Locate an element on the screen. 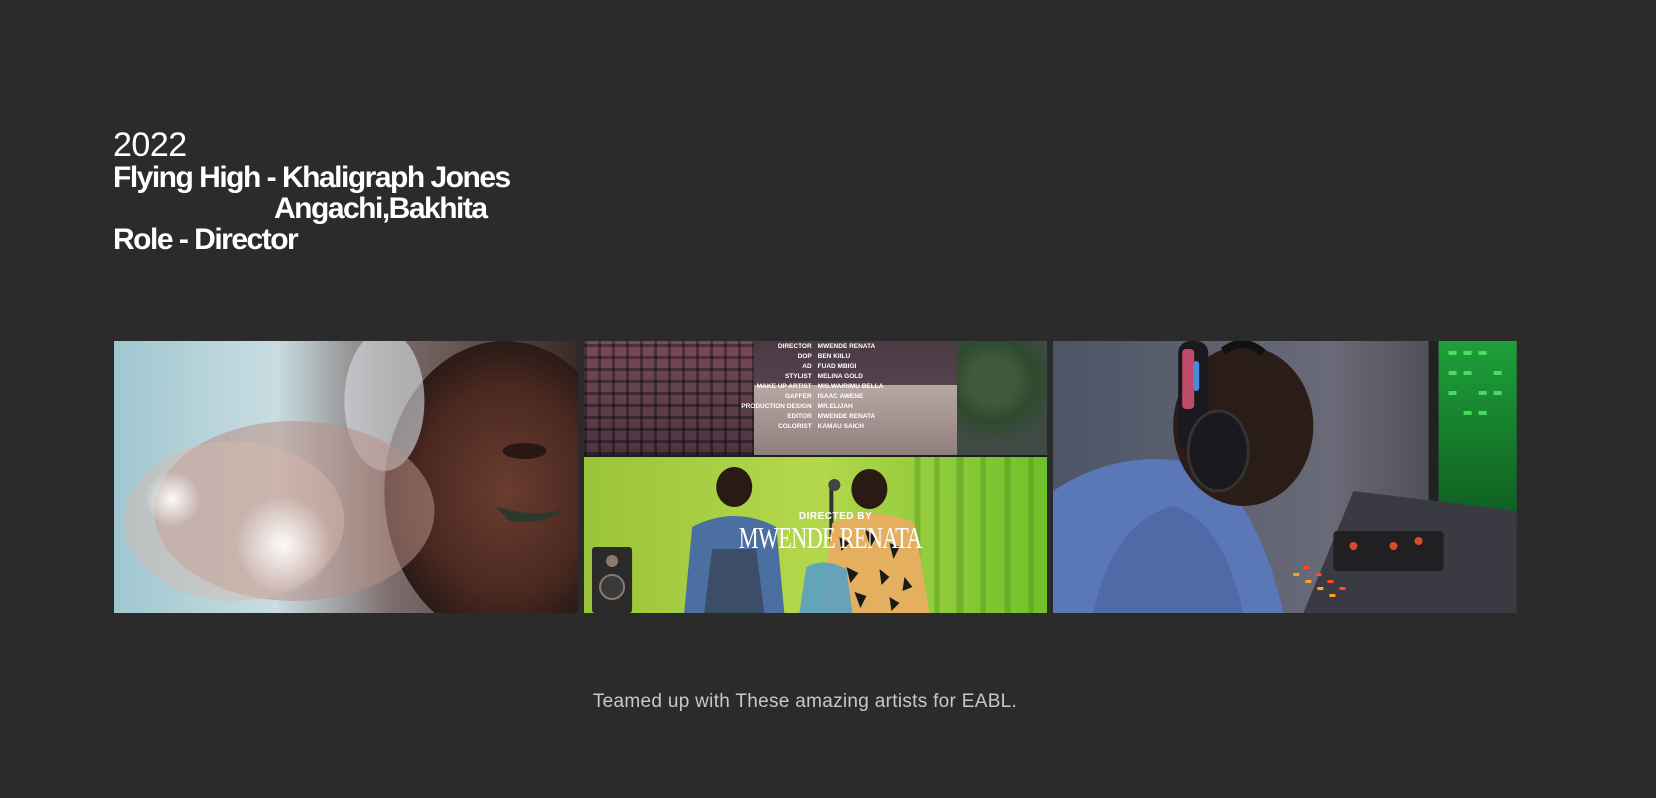 Image resolution: width=1656 pixels, height=798 pixels. project-title-line-1: Flying High - Khaligraph Jones is located at coordinates (312, 177).